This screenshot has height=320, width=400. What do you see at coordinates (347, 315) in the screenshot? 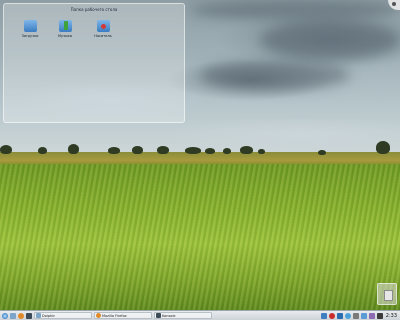
I see `volume-icon` at bounding box center [347, 315].